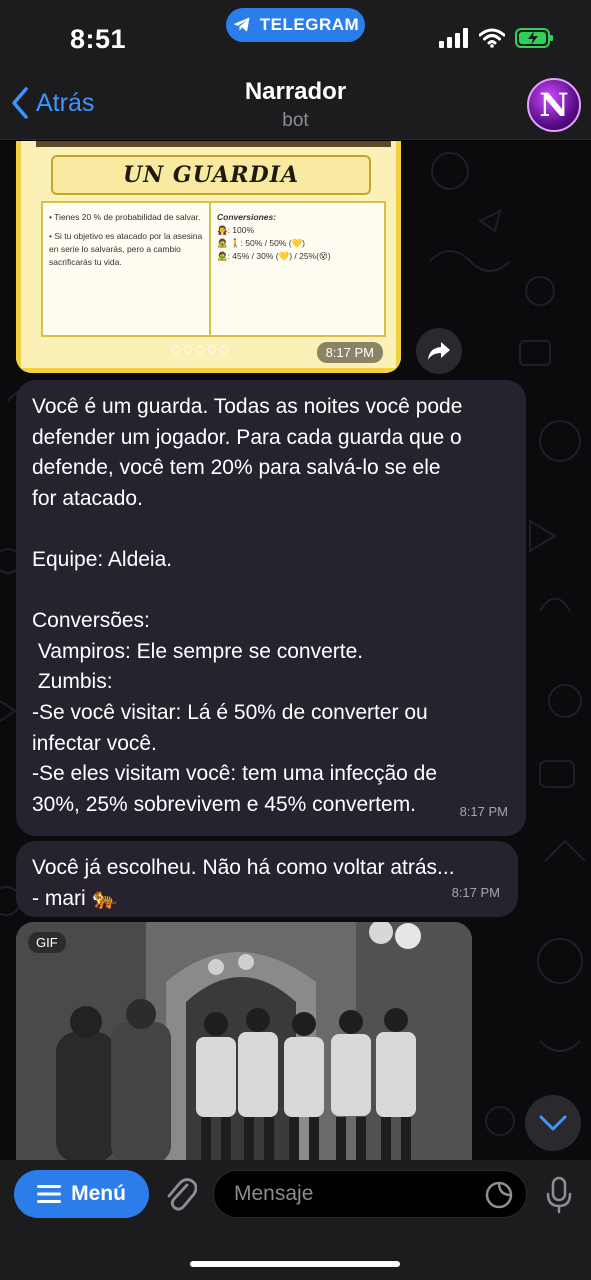 The height and width of the screenshot is (1280, 591). I want to click on card-timestamp: 8:17 PM, so click(349, 352).